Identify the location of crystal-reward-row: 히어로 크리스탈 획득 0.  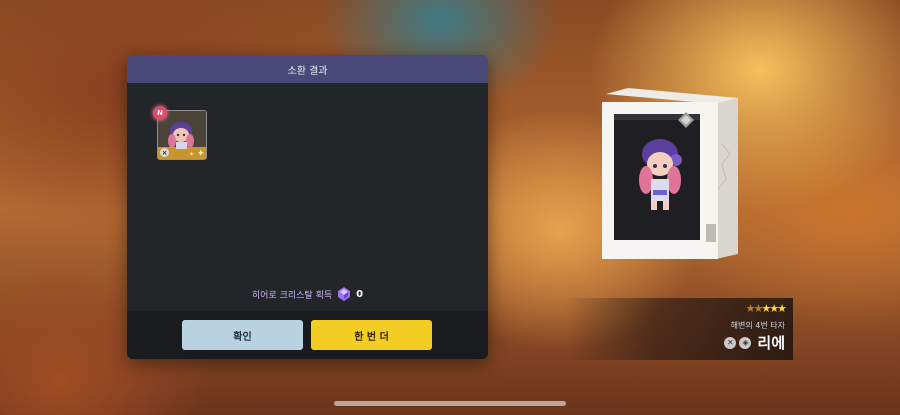
(307, 294).